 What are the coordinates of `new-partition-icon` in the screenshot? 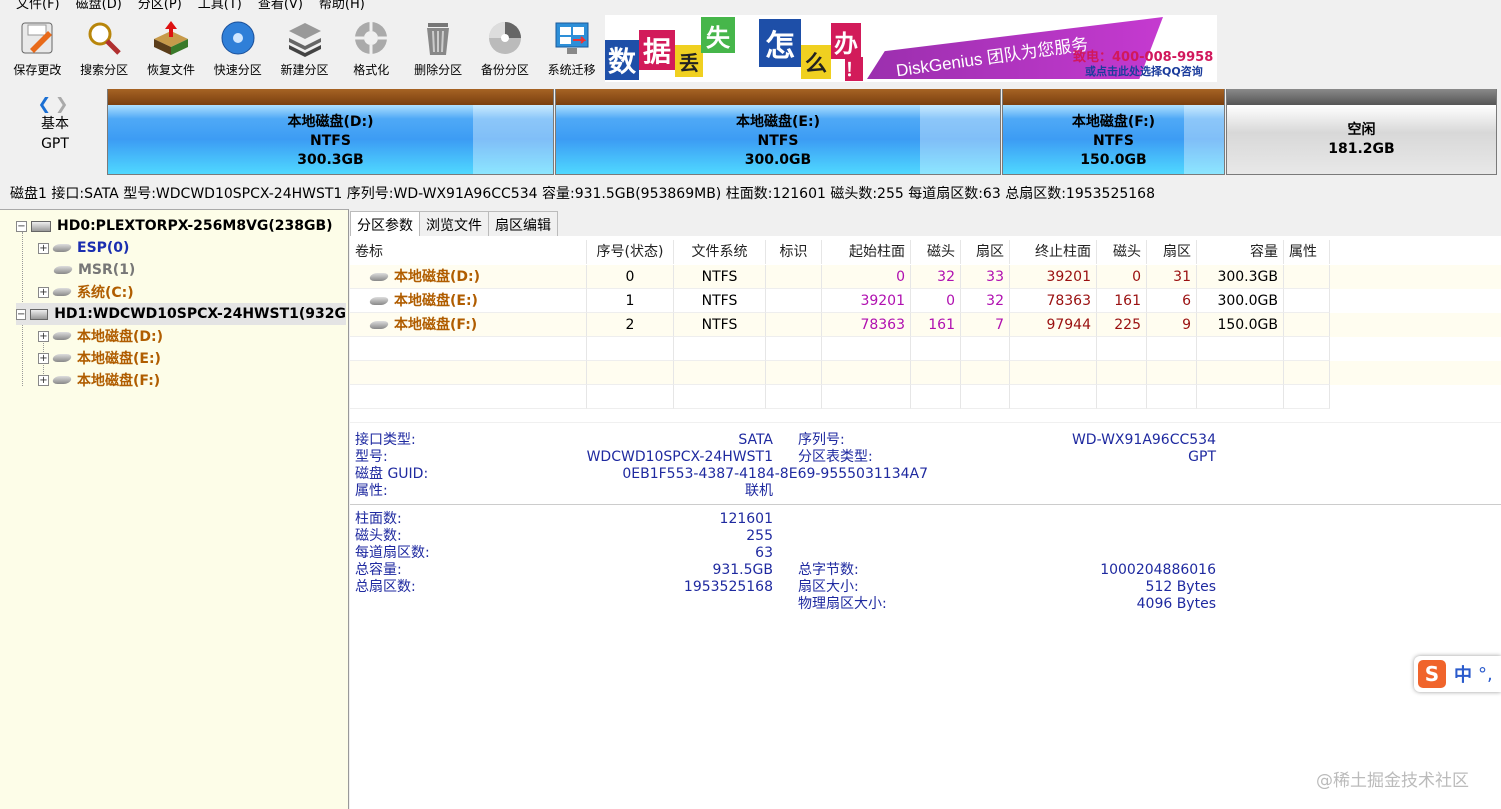 It's located at (305, 38).